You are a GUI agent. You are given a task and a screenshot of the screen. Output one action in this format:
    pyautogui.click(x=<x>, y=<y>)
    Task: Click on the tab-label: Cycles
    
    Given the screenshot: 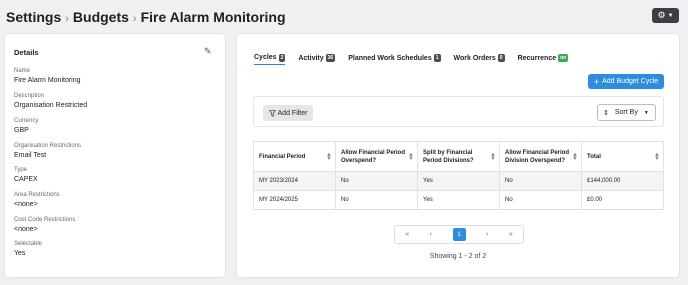 What is the action you would take?
    pyautogui.click(x=265, y=57)
    